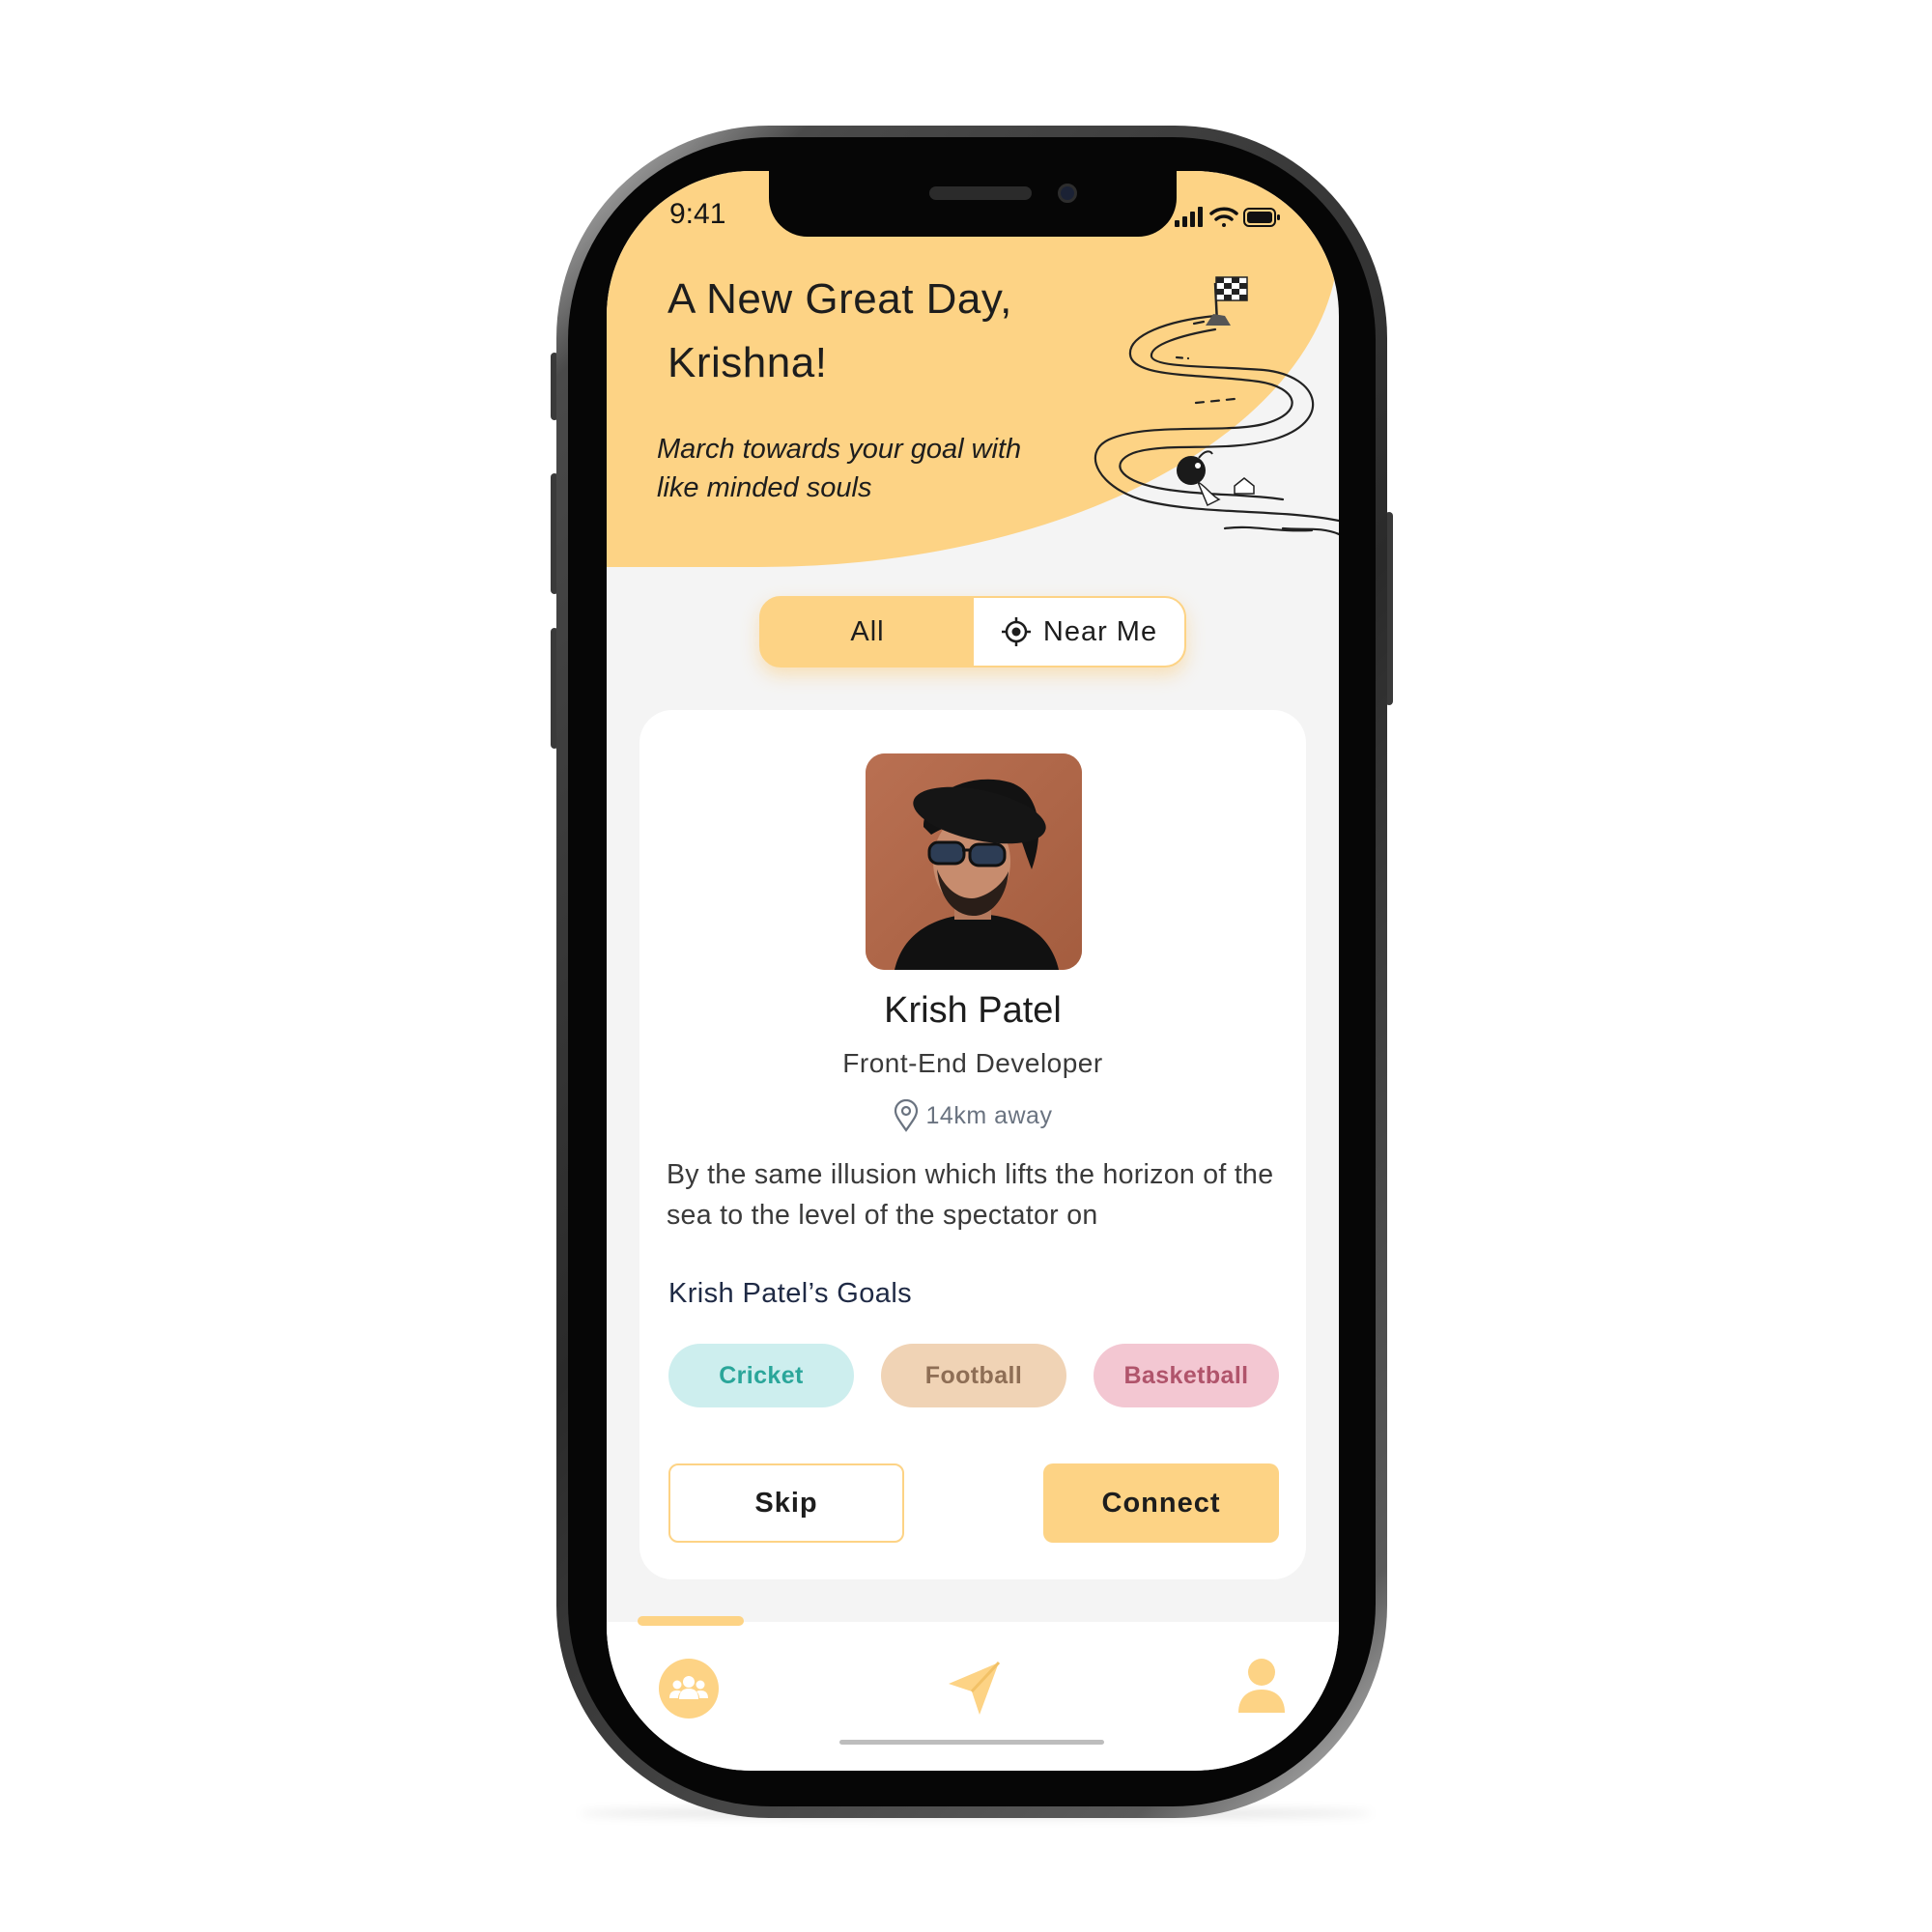 The height and width of the screenshot is (1932, 1932). Describe the element at coordinates (1216, 406) in the screenshot. I see `road-journey-illustration` at that location.